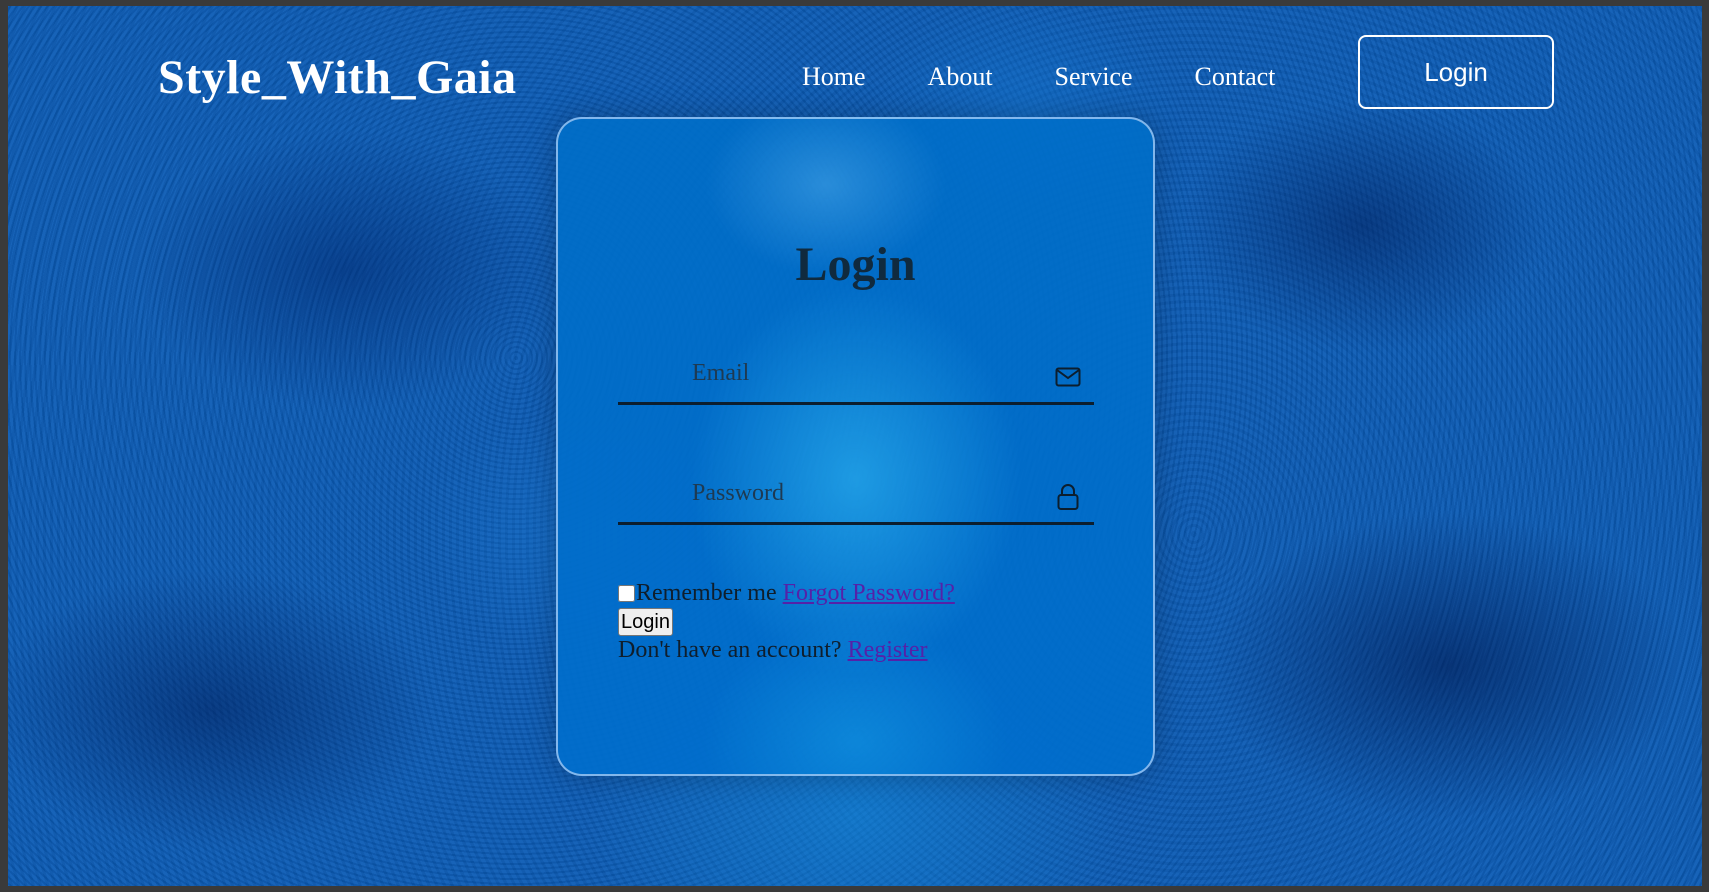 This screenshot has height=892, width=1709. Describe the element at coordinates (1068, 377) in the screenshot. I see `mail-icon` at that location.